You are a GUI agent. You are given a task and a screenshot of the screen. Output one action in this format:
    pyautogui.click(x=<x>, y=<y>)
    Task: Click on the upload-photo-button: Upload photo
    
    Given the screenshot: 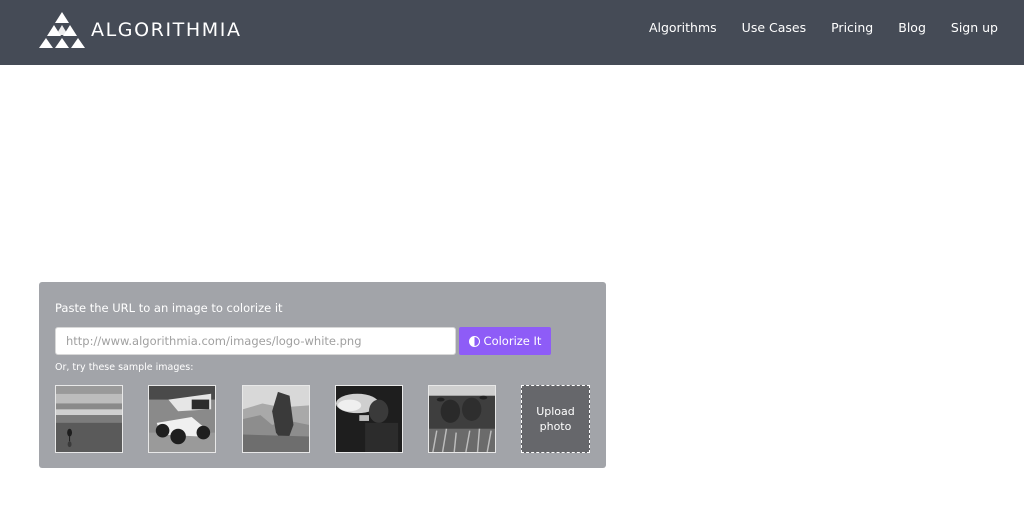 What is the action you would take?
    pyautogui.click(x=555, y=419)
    